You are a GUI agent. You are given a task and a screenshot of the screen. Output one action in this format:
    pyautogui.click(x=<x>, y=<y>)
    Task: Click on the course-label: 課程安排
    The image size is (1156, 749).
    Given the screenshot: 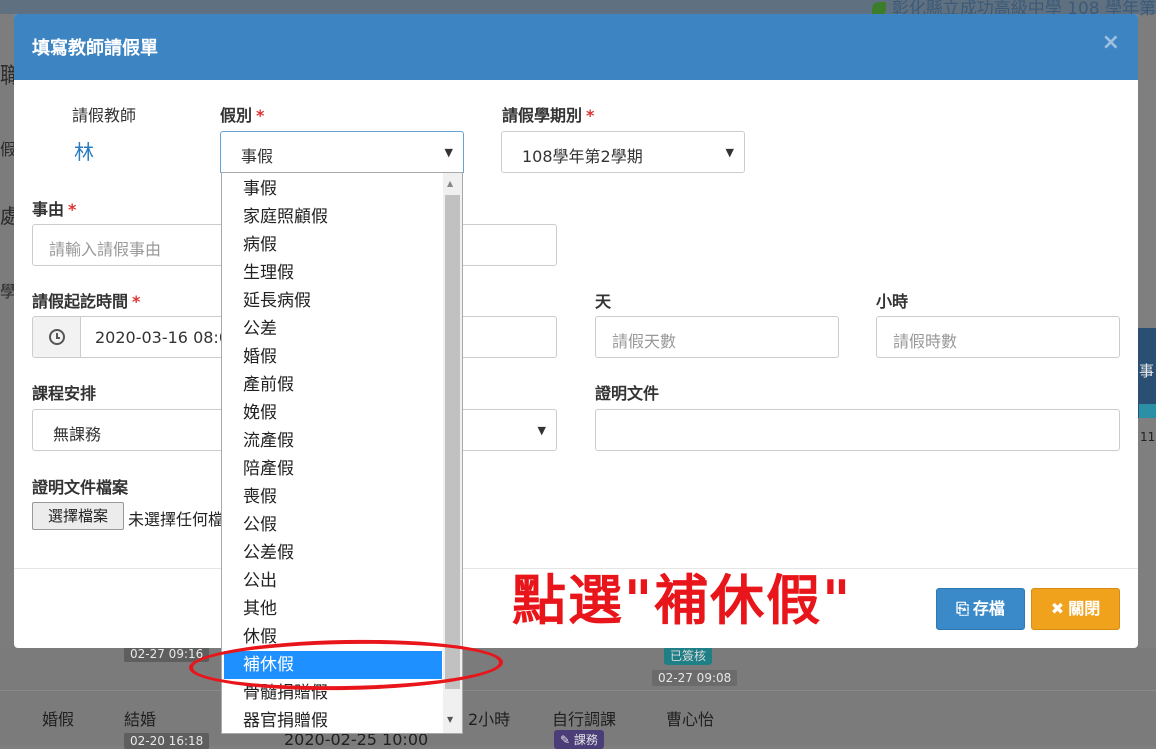 What is the action you would take?
    pyautogui.click(x=64, y=393)
    